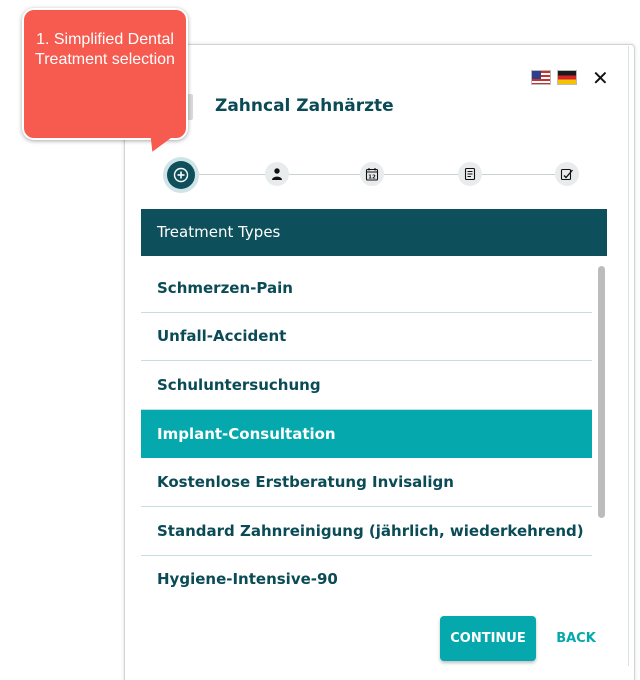 The width and height of the screenshot is (640, 680). Describe the element at coordinates (105, 74) in the screenshot. I see `annotation-callout` at that location.